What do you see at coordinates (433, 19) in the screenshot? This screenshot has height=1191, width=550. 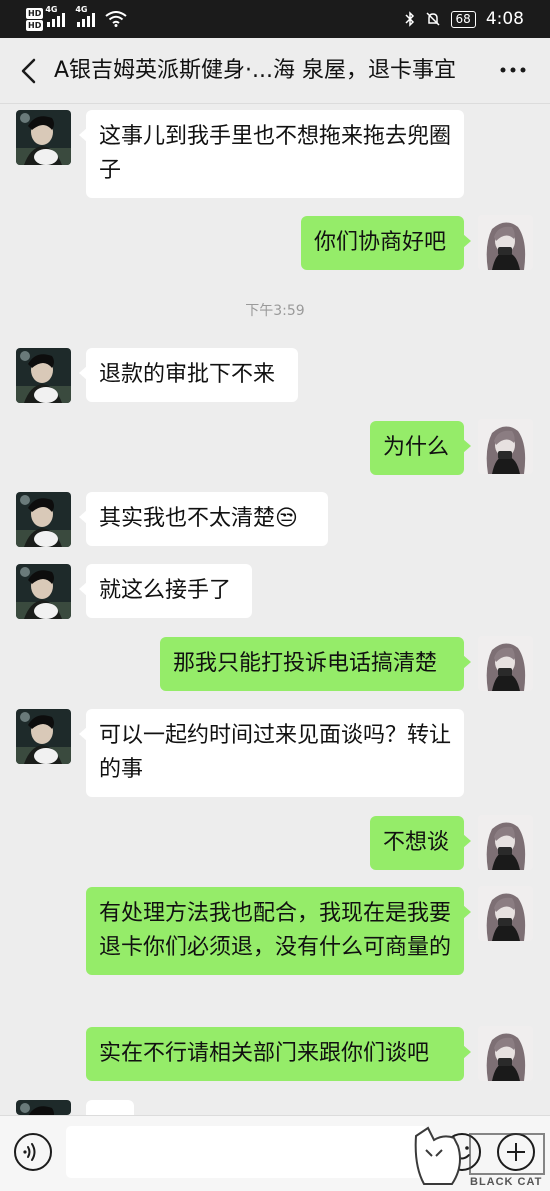 I see `mute-bell-icon` at bounding box center [433, 19].